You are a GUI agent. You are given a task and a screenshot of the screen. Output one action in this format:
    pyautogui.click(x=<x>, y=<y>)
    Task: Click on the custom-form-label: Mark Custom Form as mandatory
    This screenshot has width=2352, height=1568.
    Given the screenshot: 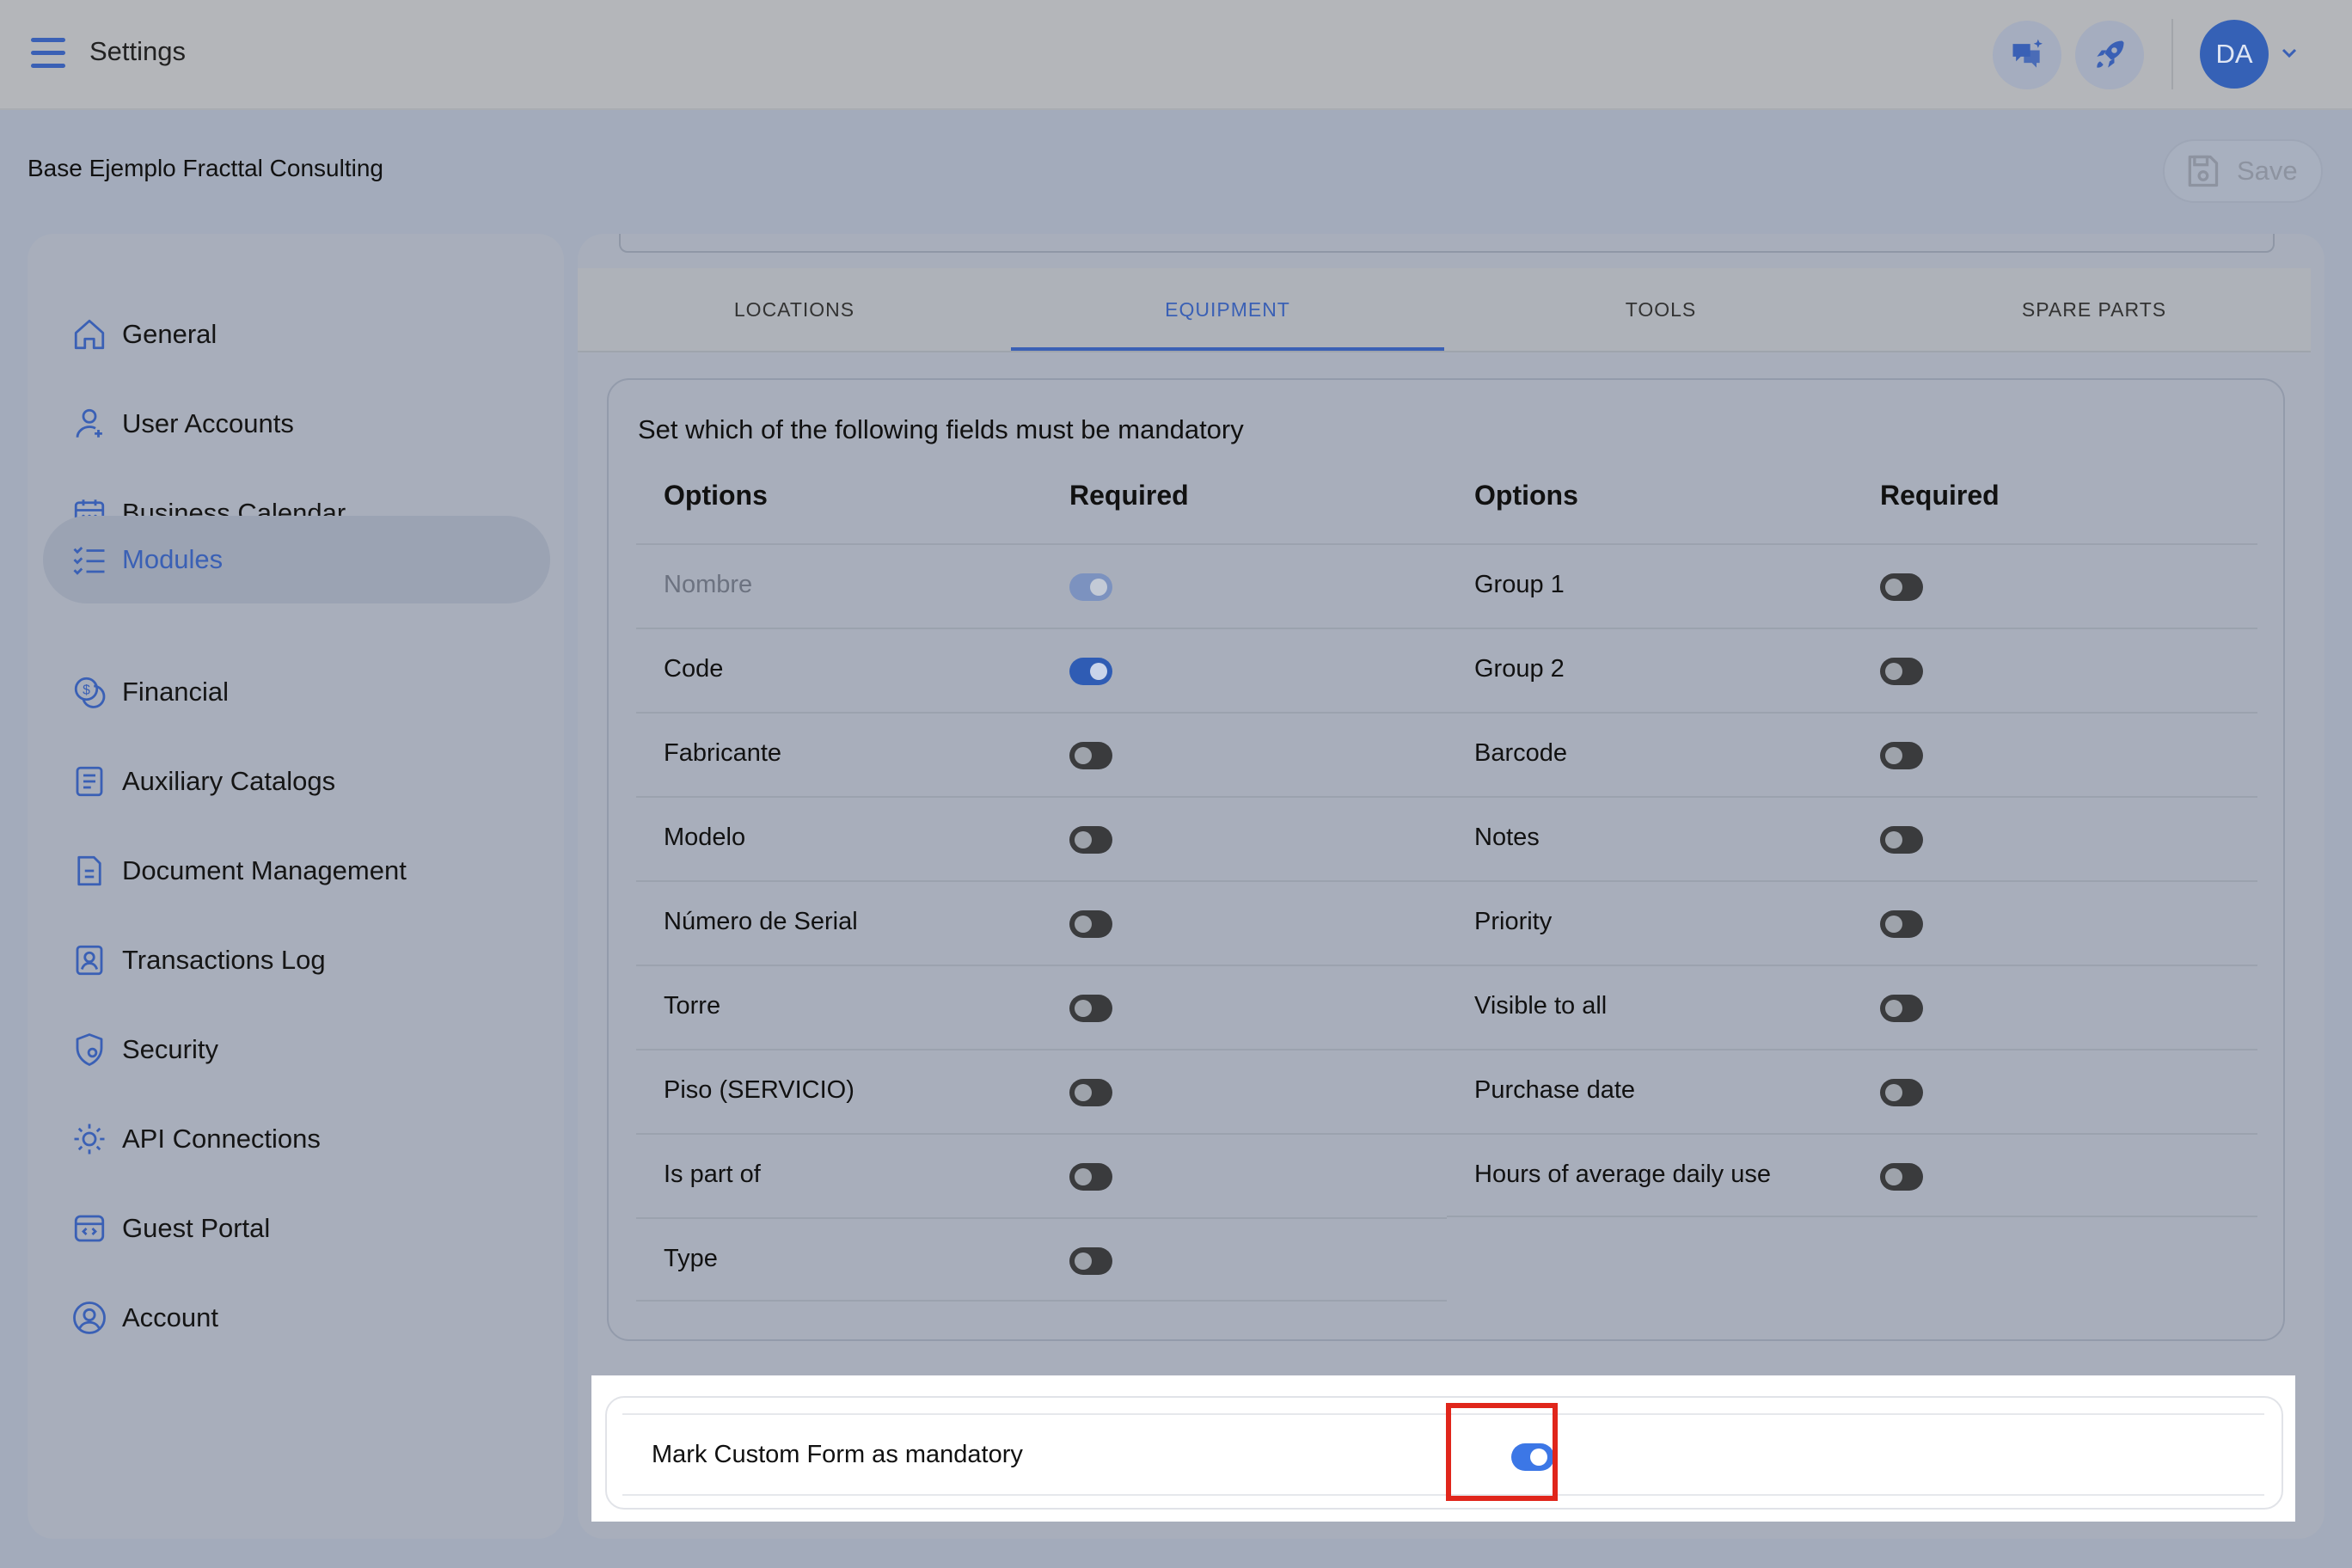 What is the action you would take?
    pyautogui.click(x=837, y=1454)
    